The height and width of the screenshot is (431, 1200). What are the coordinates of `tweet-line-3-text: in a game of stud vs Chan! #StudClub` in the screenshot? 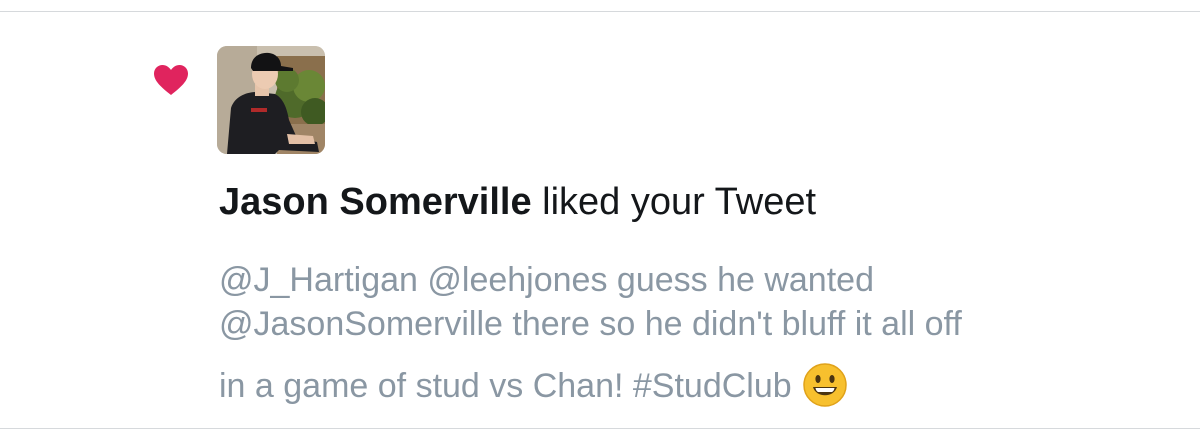 It's located at (505, 386).